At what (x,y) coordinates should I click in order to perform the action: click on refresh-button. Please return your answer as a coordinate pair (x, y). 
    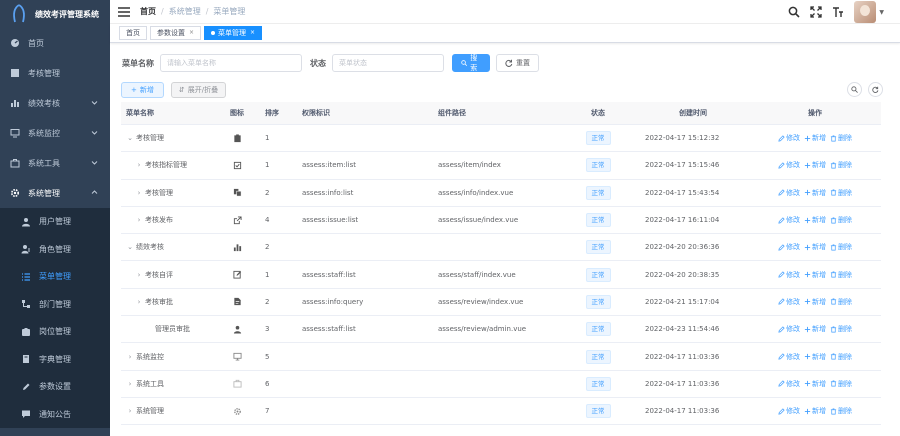
    Looking at the image, I should click on (875, 89).